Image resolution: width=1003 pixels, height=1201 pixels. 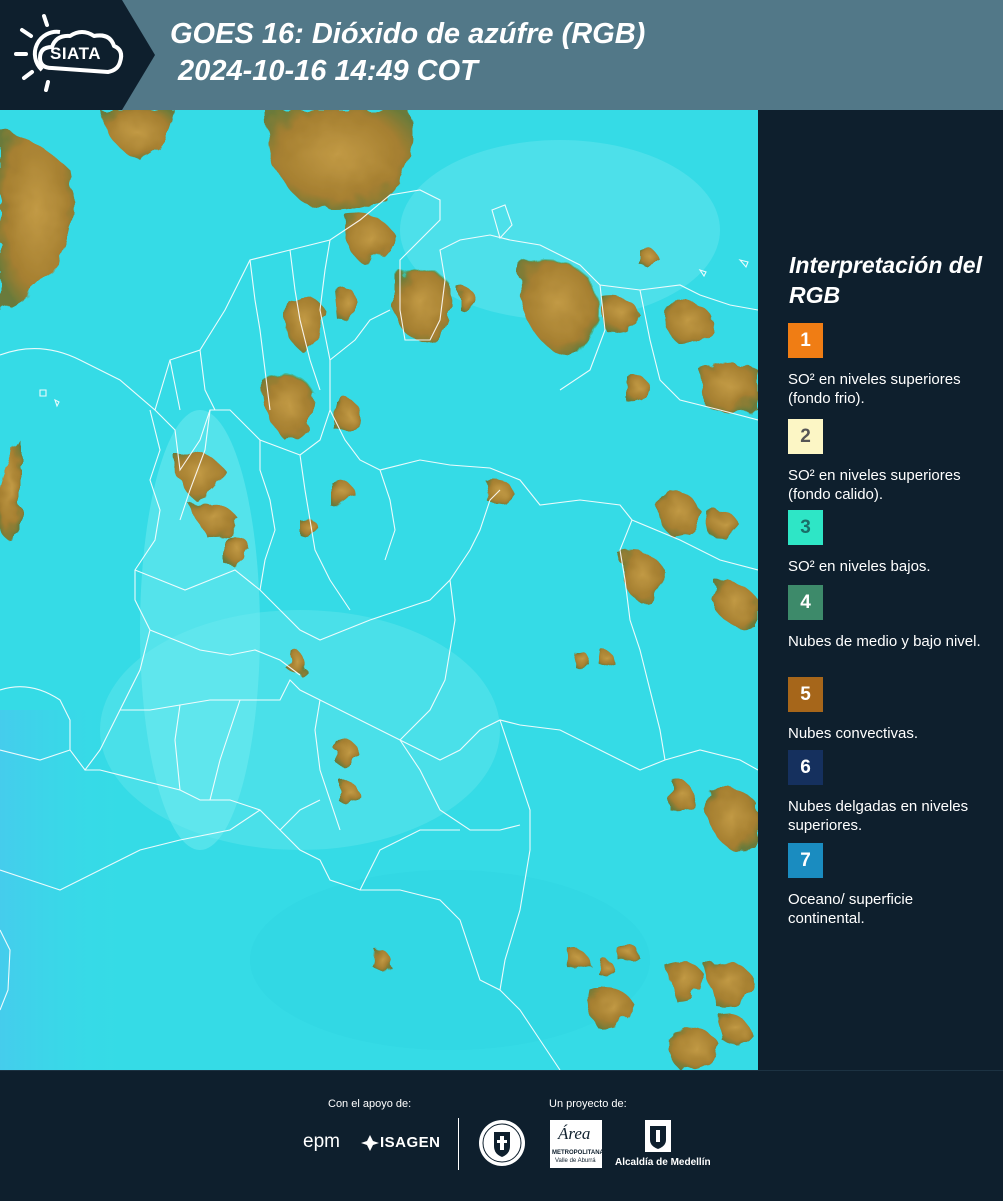 I want to click on isagen-logo-text: ISAGEN, so click(x=410, y=1142).